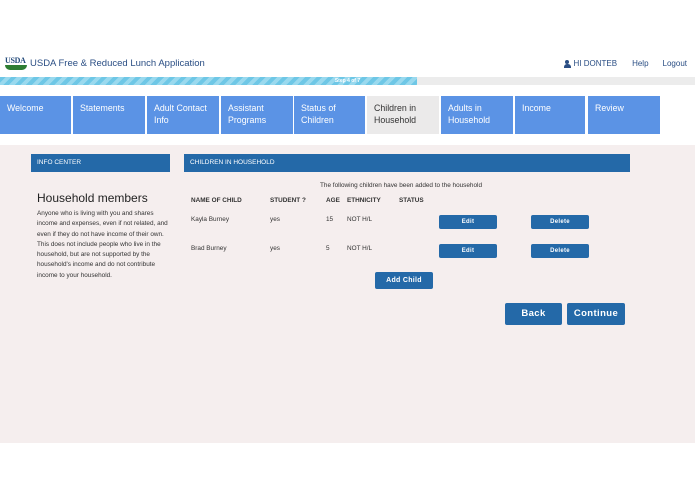 This screenshot has height=494, width=695. What do you see at coordinates (330, 219) in the screenshot?
I see `child-age: 15` at bounding box center [330, 219].